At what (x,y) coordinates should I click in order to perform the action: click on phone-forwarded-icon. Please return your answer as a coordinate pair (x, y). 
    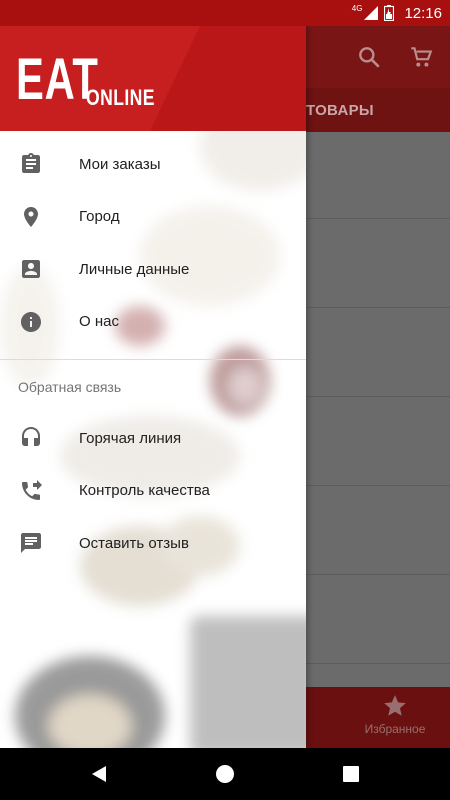
    Looking at the image, I should click on (31, 491).